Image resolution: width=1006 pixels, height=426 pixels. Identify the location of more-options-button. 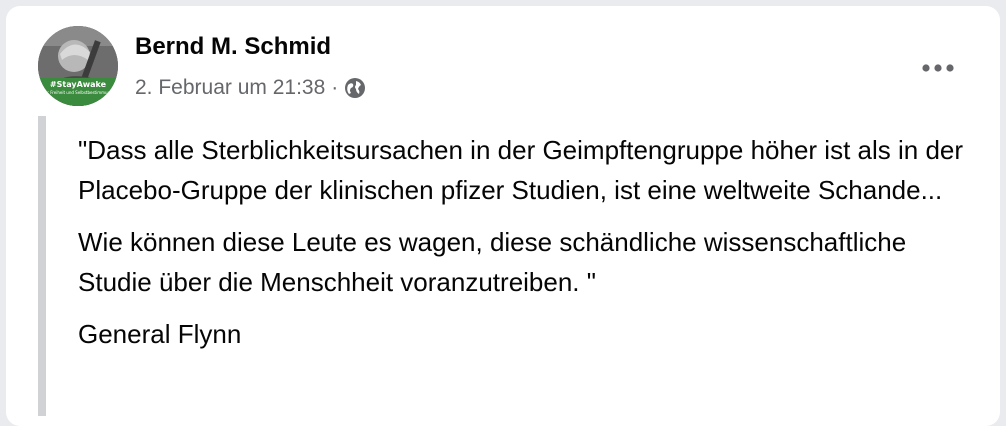
(938, 68).